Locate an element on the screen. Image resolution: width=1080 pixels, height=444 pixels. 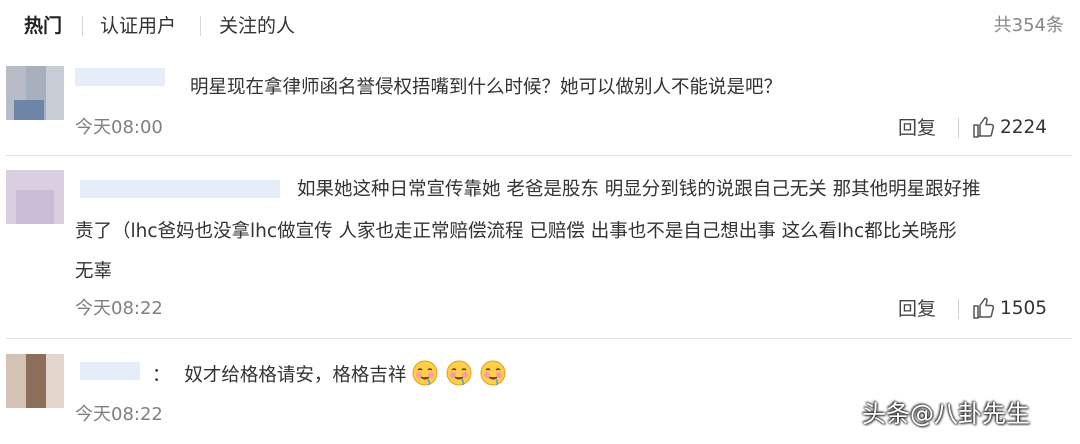
comment-text: 明星现在拿律师函名誉侵权捂嘴到什么时候？她可以做别人不能说是吧？ is located at coordinates (486, 87).